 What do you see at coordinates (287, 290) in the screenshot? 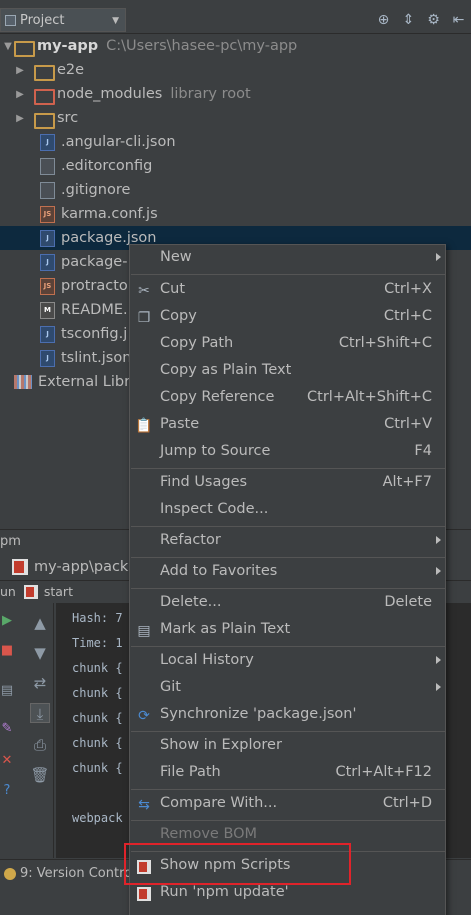
I see `menu-item-cut: ✂ Cut Ctrl+X` at bounding box center [287, 290].